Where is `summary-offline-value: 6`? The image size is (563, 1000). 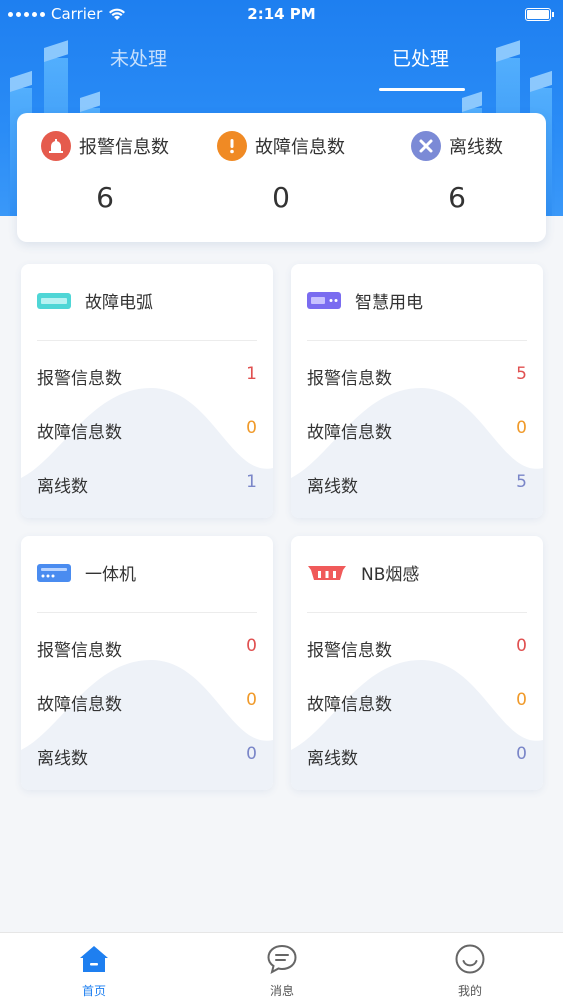
summary-offline-value: 6 is located at coordinates (457, 197).